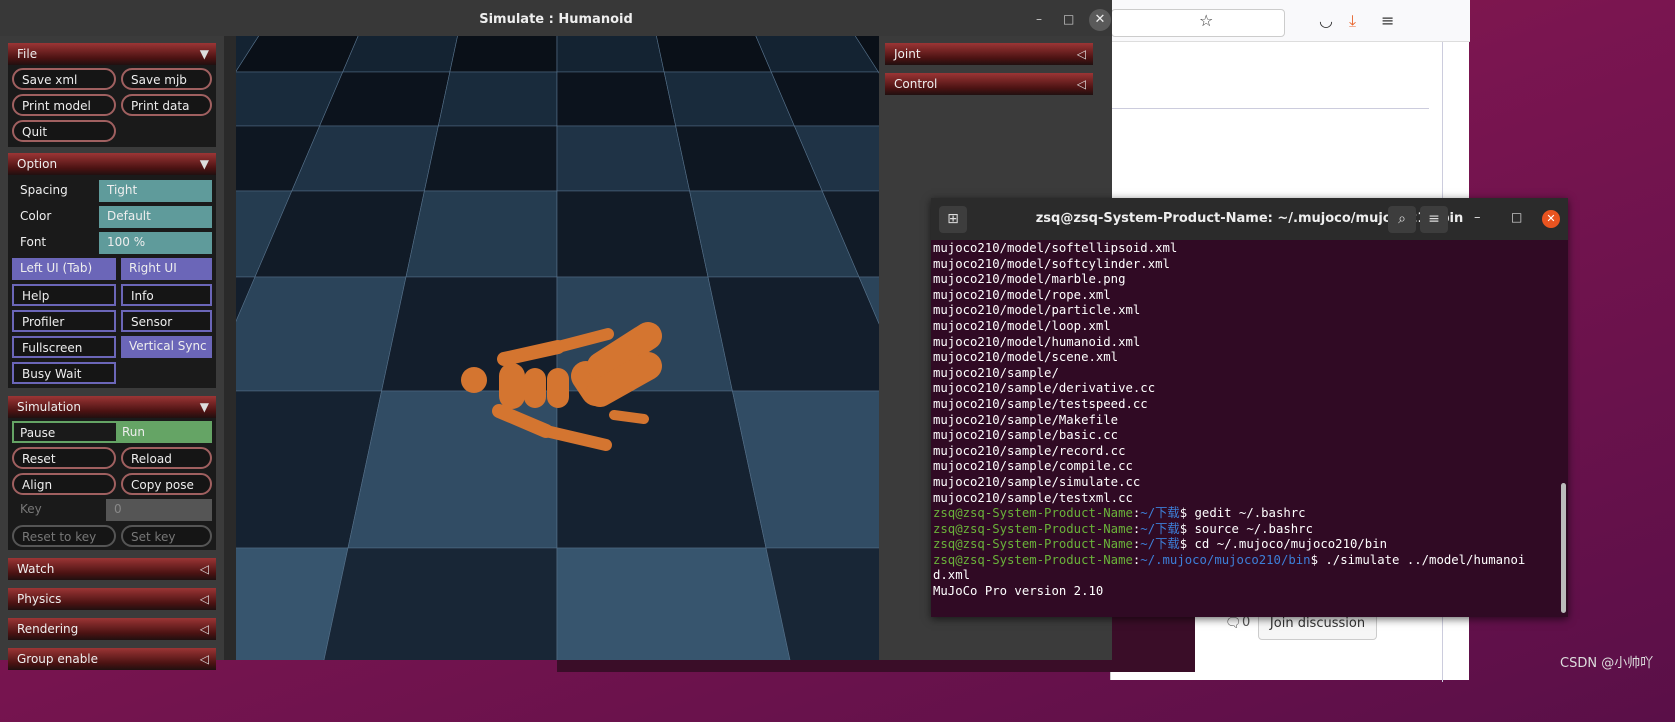 The width and height of the screenshot is (1675, 722). What do you see at coordinates (1607, 663) in the screenshot?
I see `csdn-watermark: CSDN @小帅吖` at bounding box center [1607, 663].